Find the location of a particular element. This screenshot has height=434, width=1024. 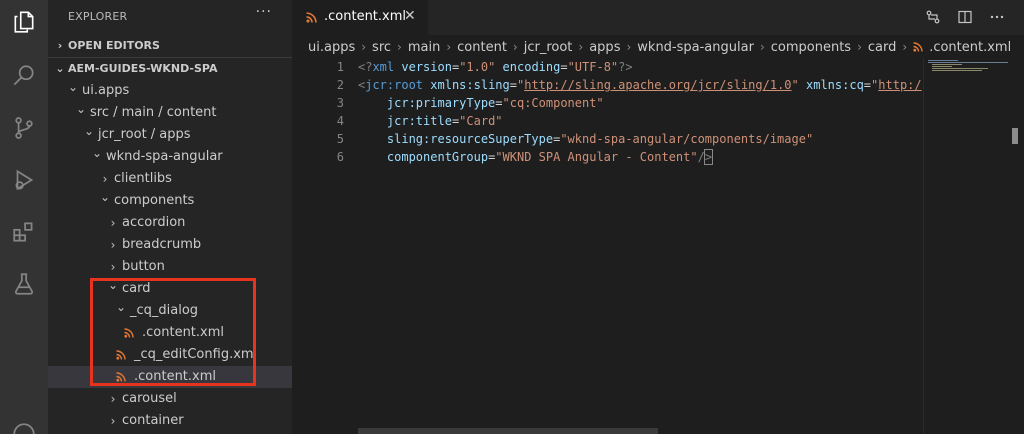

tree-item-label: _cq_editConfig.xml is located at coordinates (196, 354).